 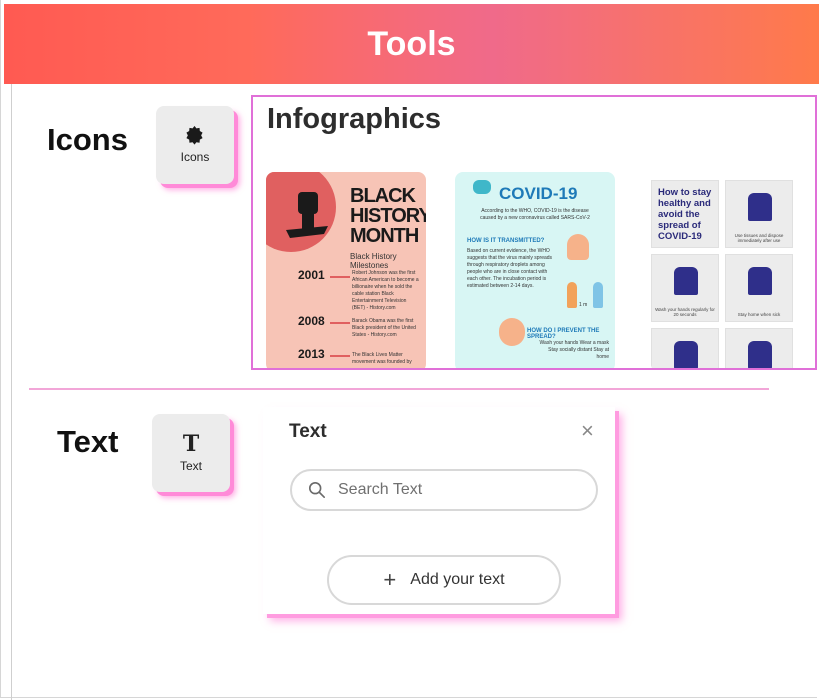 I want to click on tools-header: Tools, so click(x=411, y=44).